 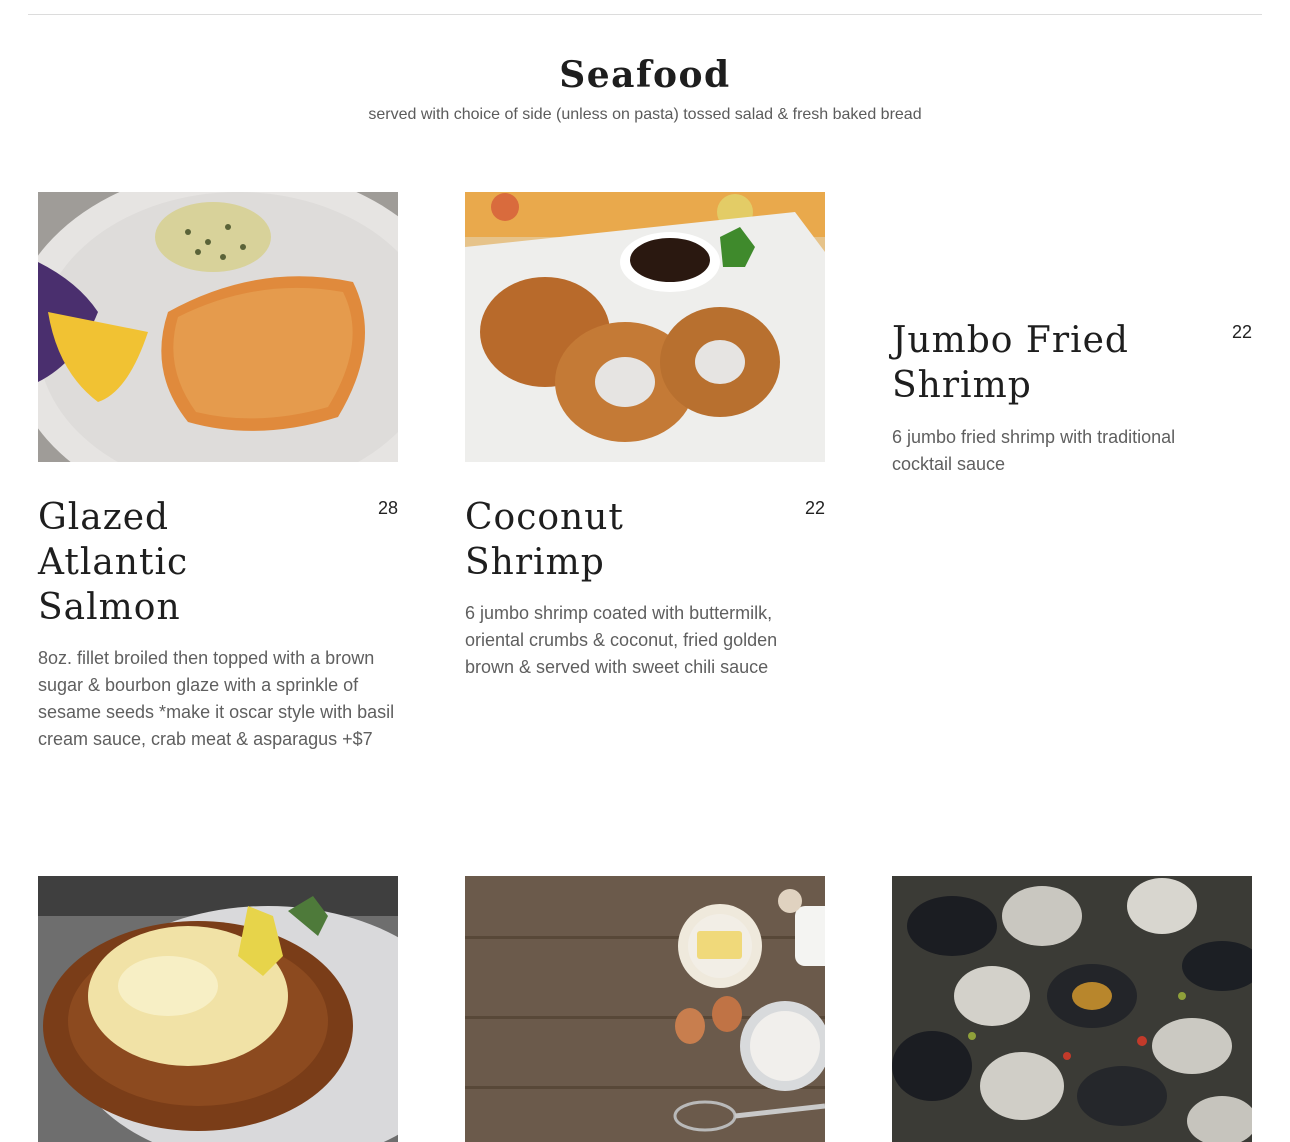 I want to click on item-name-coconut-shrimp: Coconut Shrimp, so click(x=544, y=540).